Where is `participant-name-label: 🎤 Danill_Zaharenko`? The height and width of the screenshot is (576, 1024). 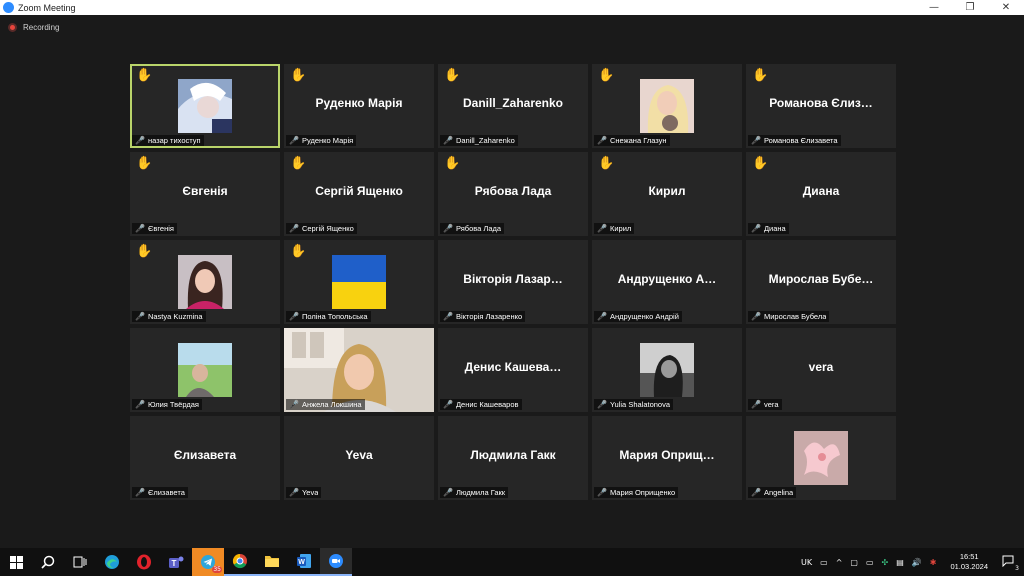 participant-name-label: 🎤 Danill_Zaharenko is located at coordinates (479, 140).